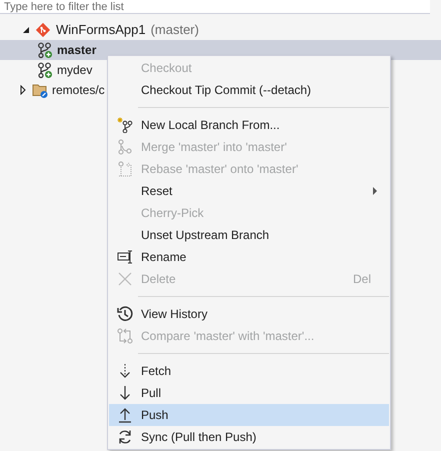  What do you see at coordinates (78, 90) in the screenshot?
I see `branch-name: remotes/c` at bounding box center [78, 90].